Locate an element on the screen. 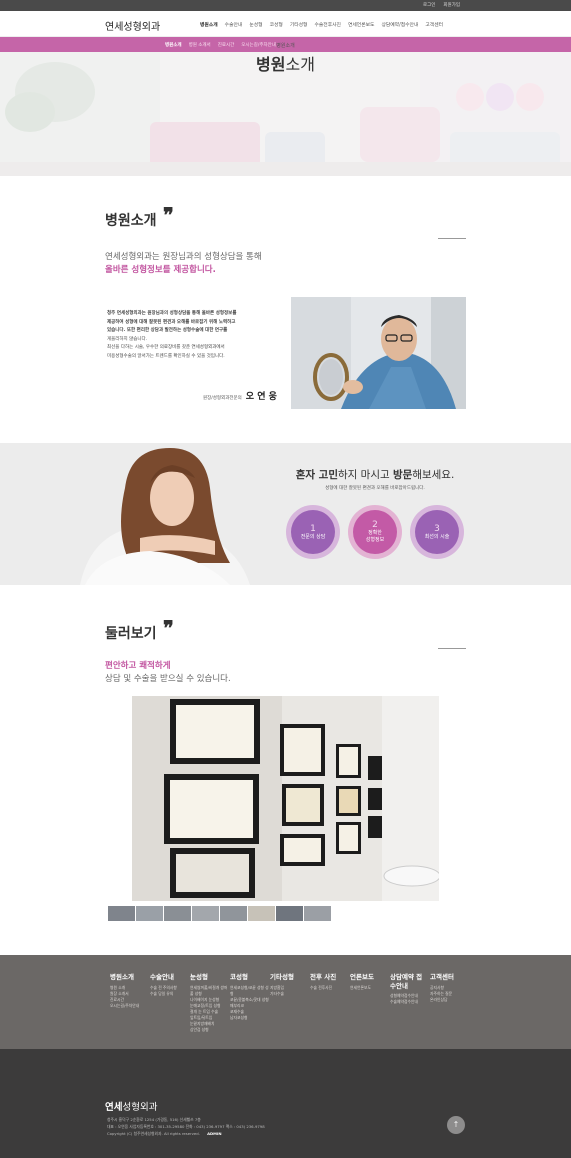 This screenshot has height=1158, width=571. intro-body-line: 제공하여 성형에 대해 잘못된 편견과 오해를 바로잡기 위해 노력하고 is located at coordinates (171, 322).